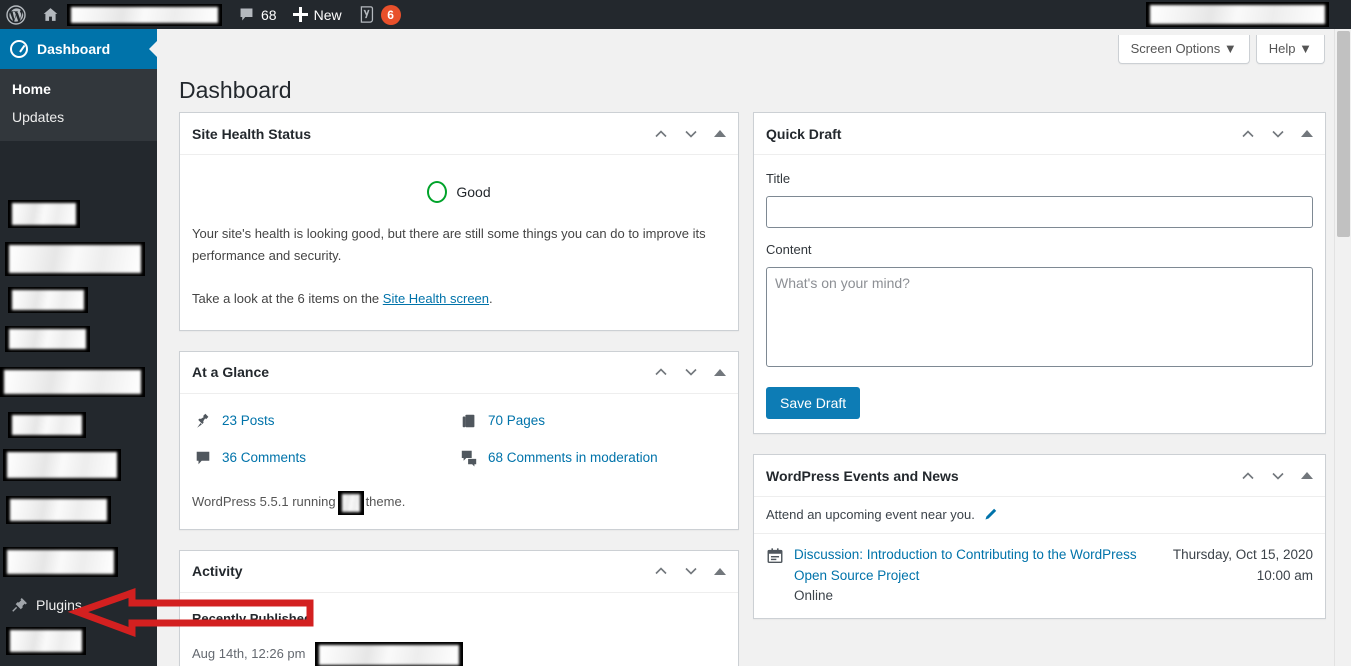 The image size is (1351, 666). Describe the element at coordinates (1039, 516) in the screenshot. I see `events-attend-row: Attend an upcoming event near you.` at that location.